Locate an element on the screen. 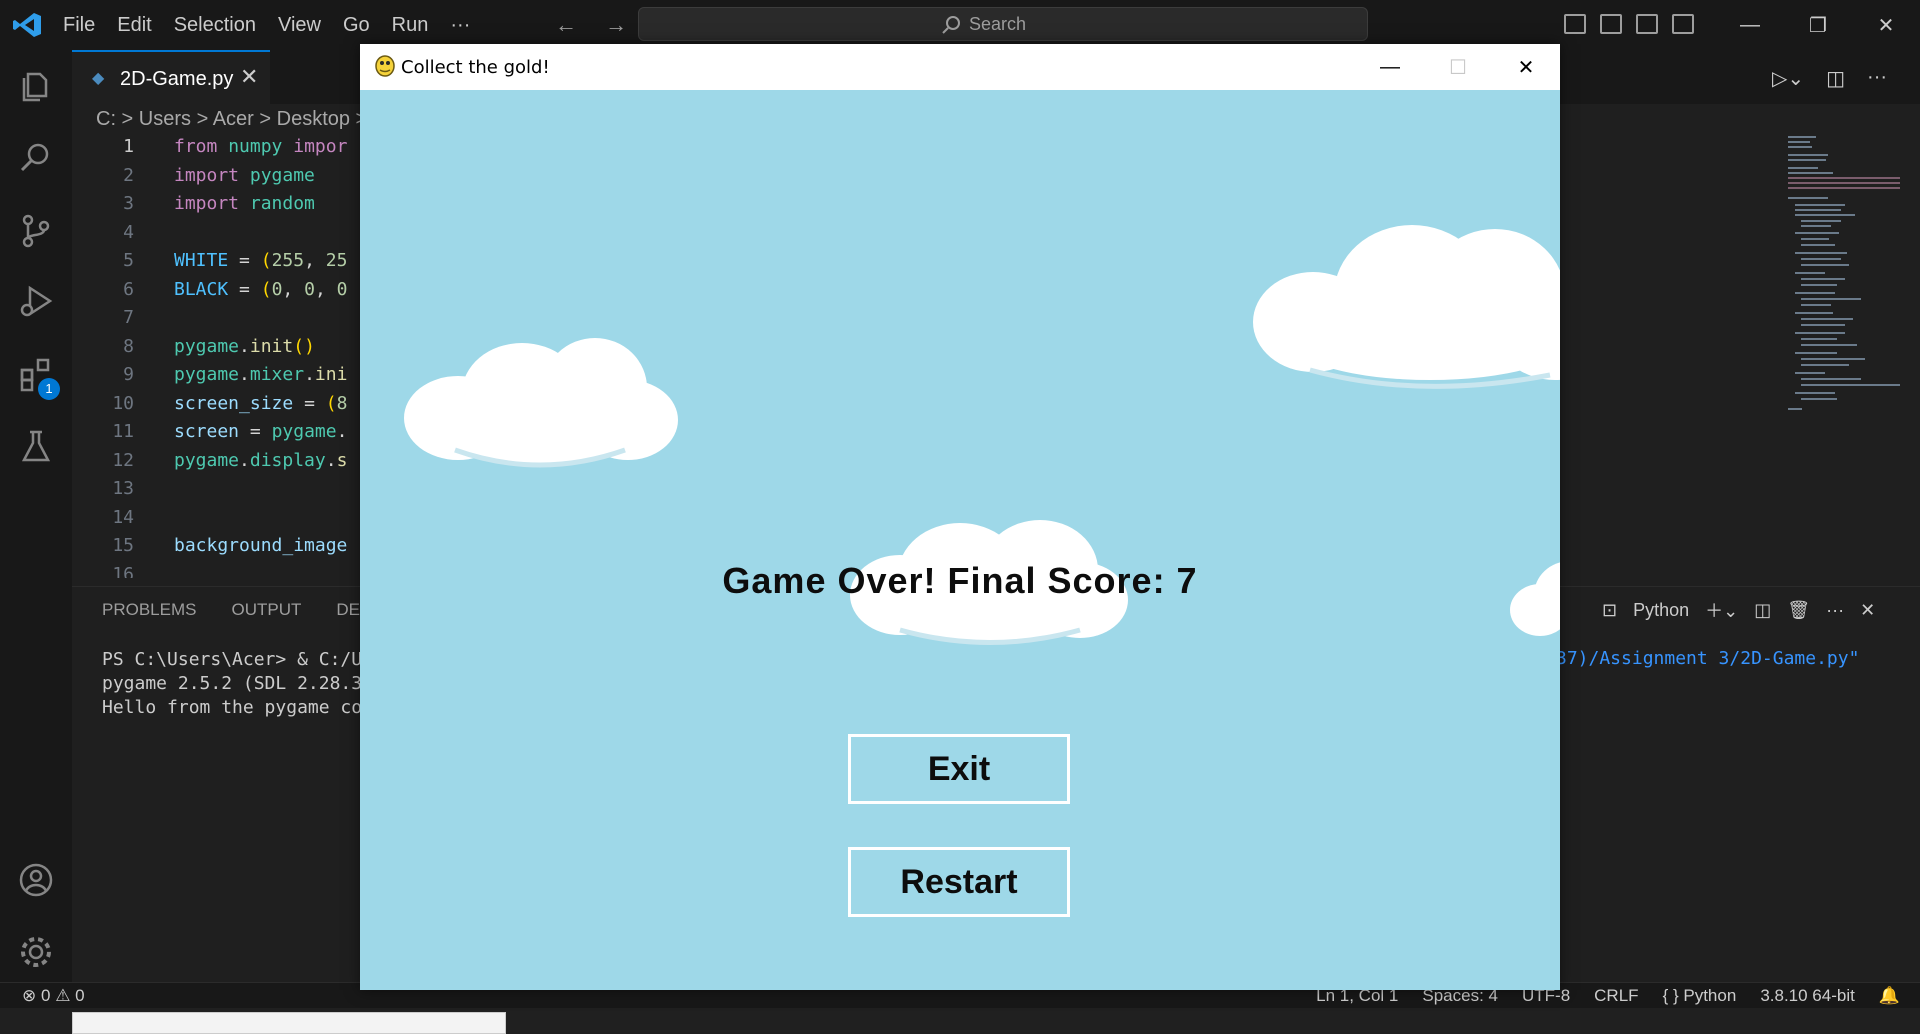 The width and height of the screenshot is (1920, 1034). final-score-text: Game Over! Final Score: 7 is located at coordinates (960, 580).